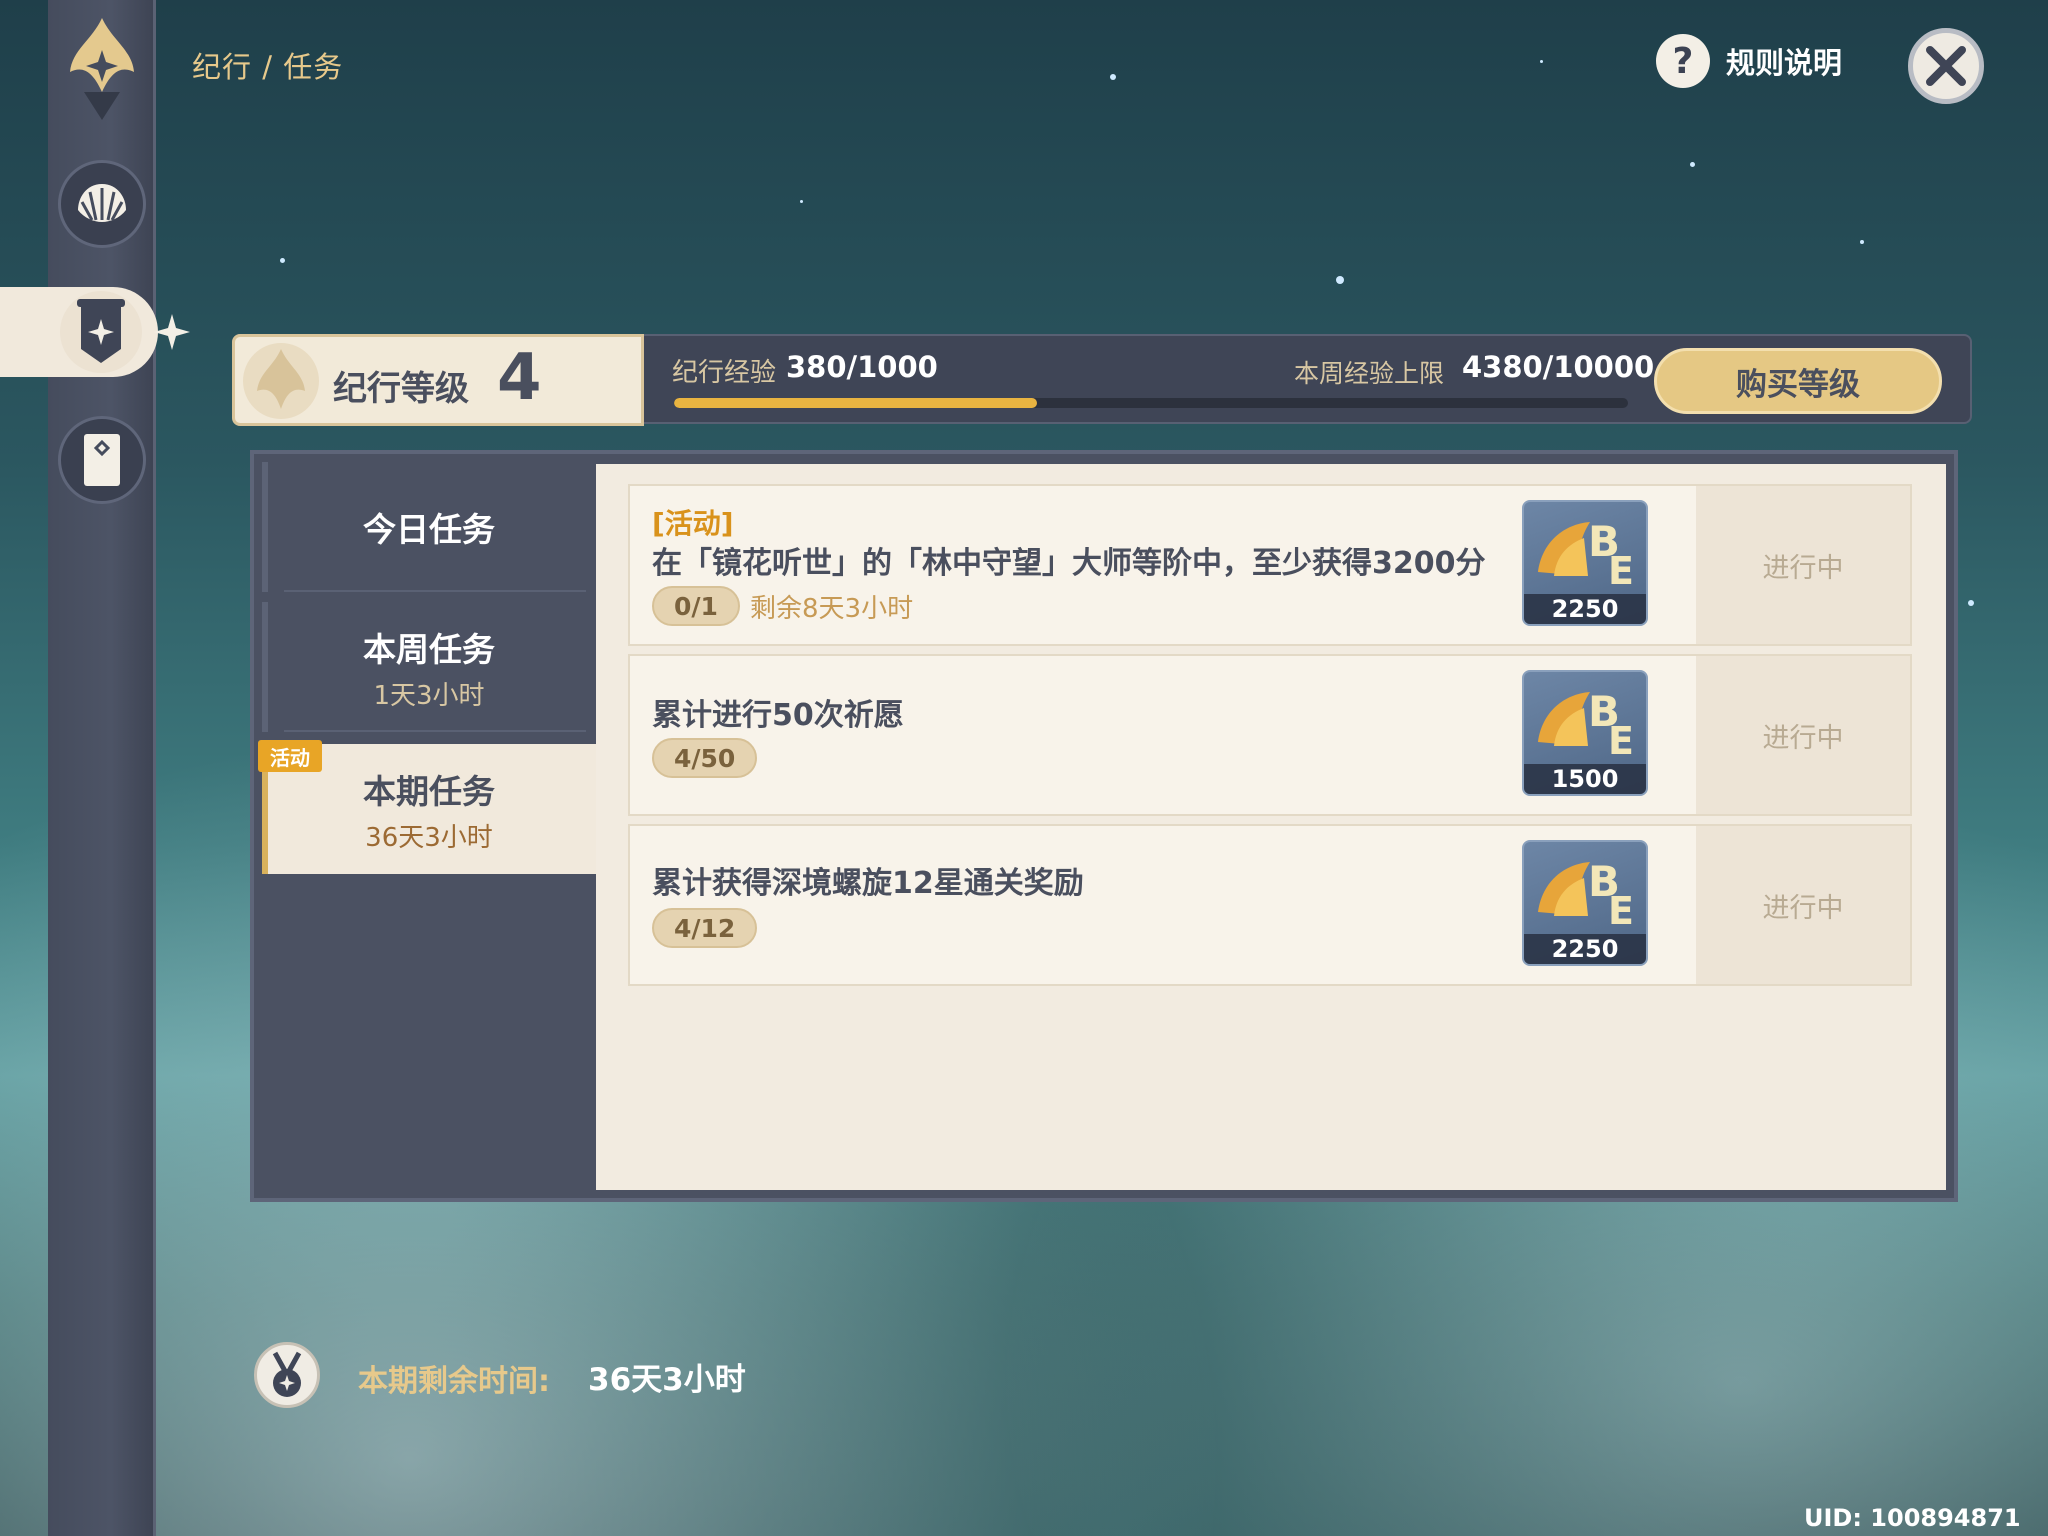 The width and height of the screenshot is (2048, 1536). I want to click on level-label: 纪行等级, so click(401, 389).